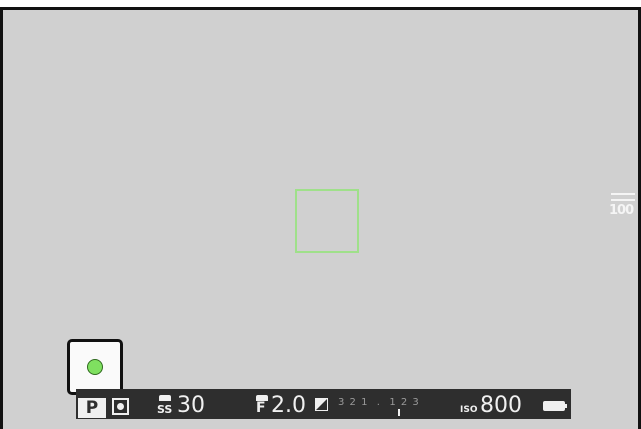  What do you see at coordinates (92, 408) in the screenshot?
I see `shooting-mode: P` at bounding box center [92, 408].